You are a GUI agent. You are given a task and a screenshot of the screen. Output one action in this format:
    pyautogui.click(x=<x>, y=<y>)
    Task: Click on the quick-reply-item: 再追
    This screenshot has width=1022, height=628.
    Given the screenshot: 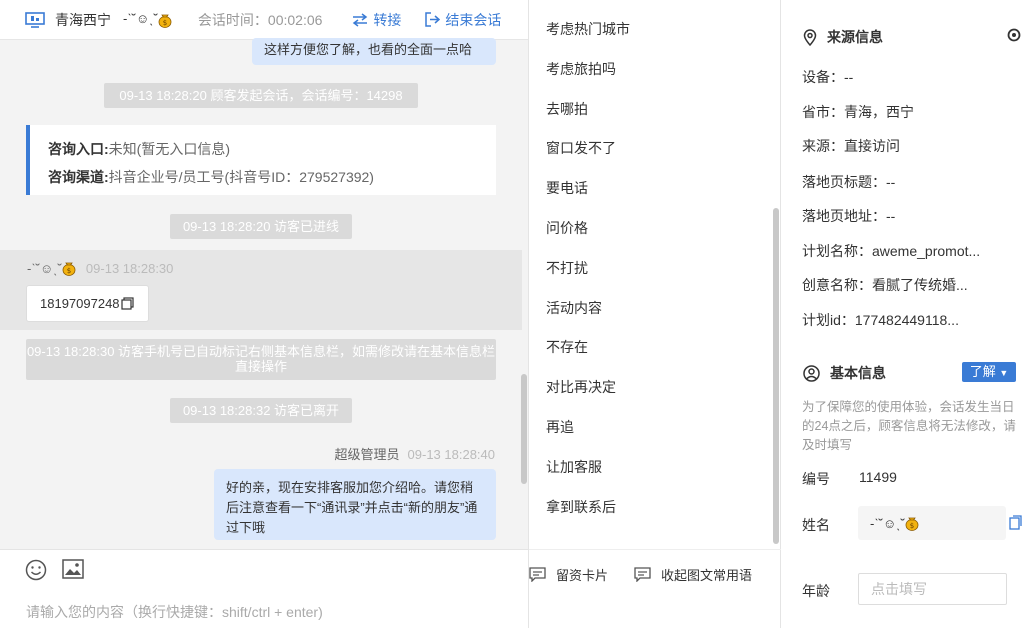 What is the action you would take?
    pyautogui.click(x=588, y=428)
    